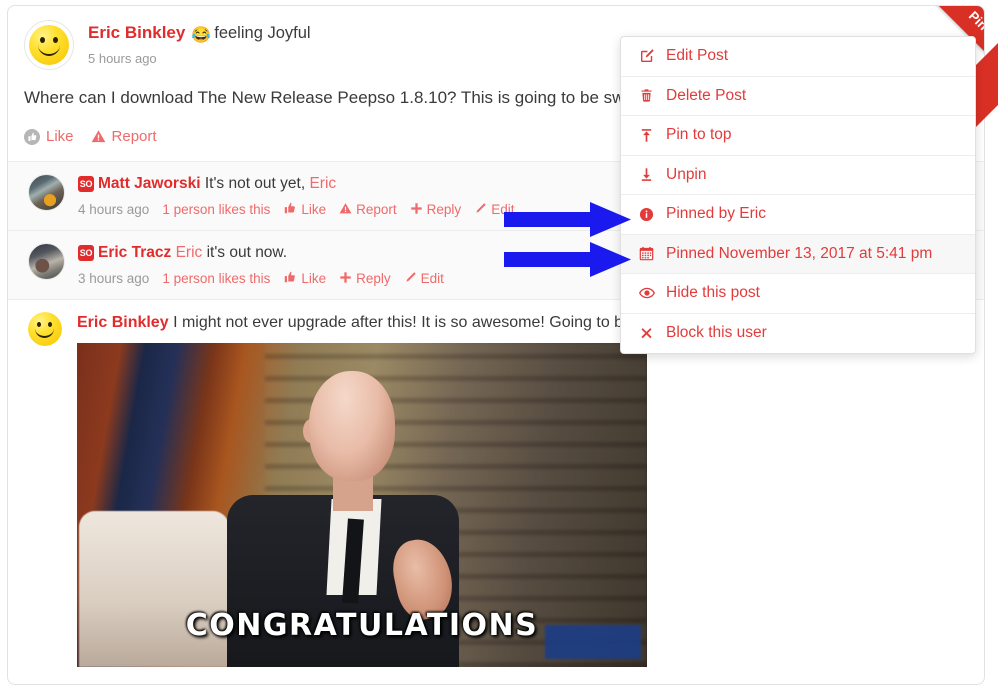 Image resolution: width=1000 pixels, height=691 pixels. I want to click on chevron-down-icon, so click(966, 25).